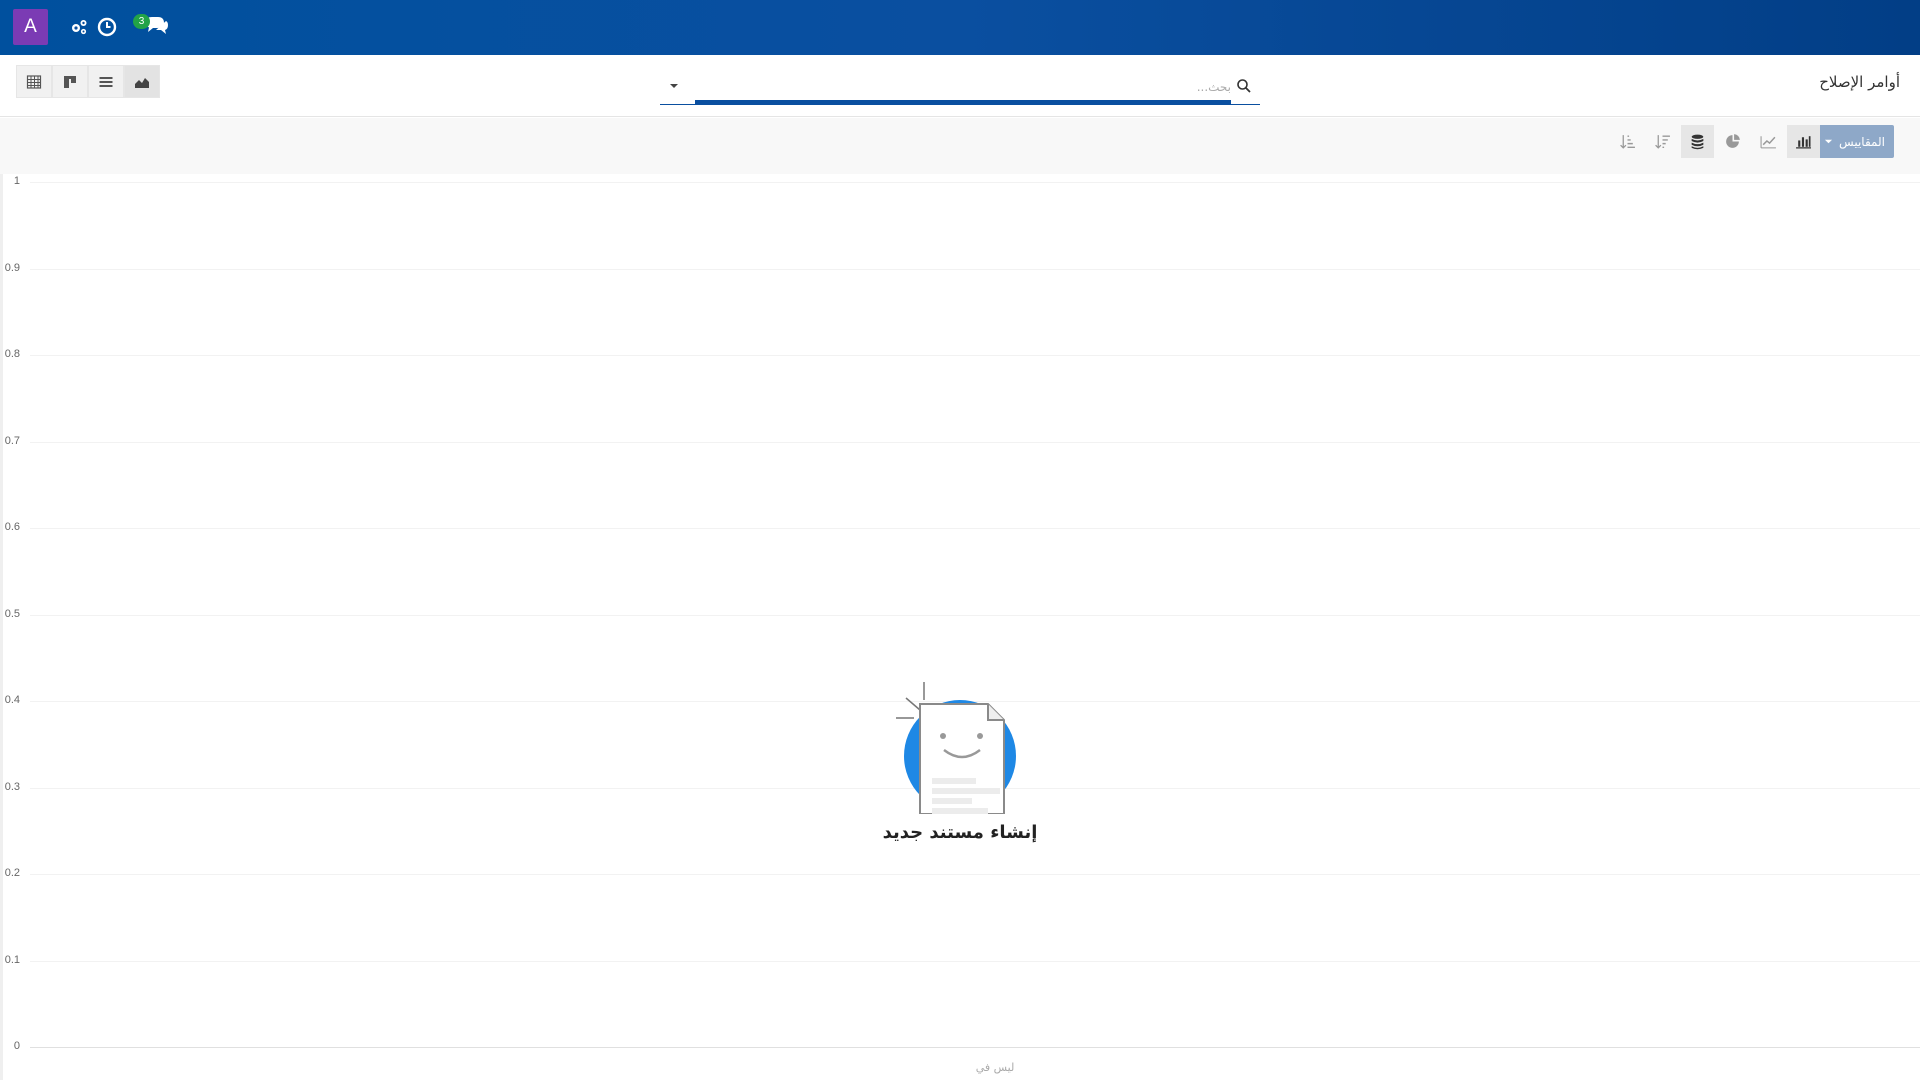 The height and width of the screenshot is (1080, 1920). I want to click on sort-ascending-icon, so click(1627, 142).